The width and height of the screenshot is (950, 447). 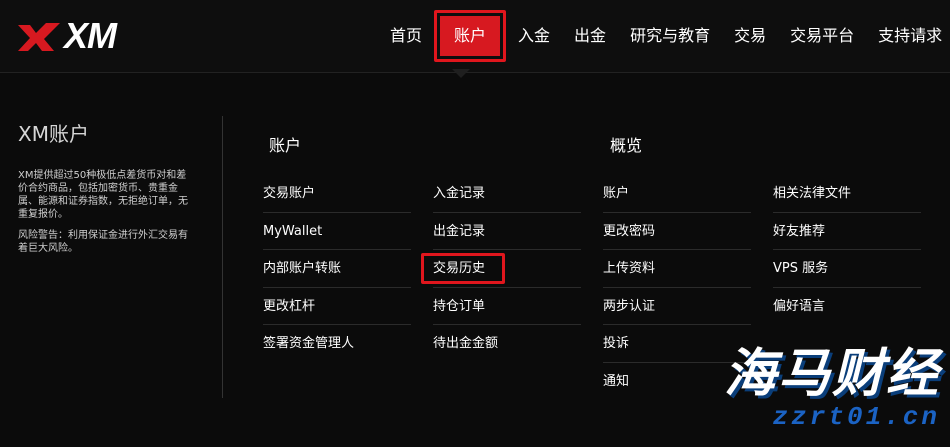 I want to click on menu-deposit-history: 入金记录, so click(x=507, y=194).